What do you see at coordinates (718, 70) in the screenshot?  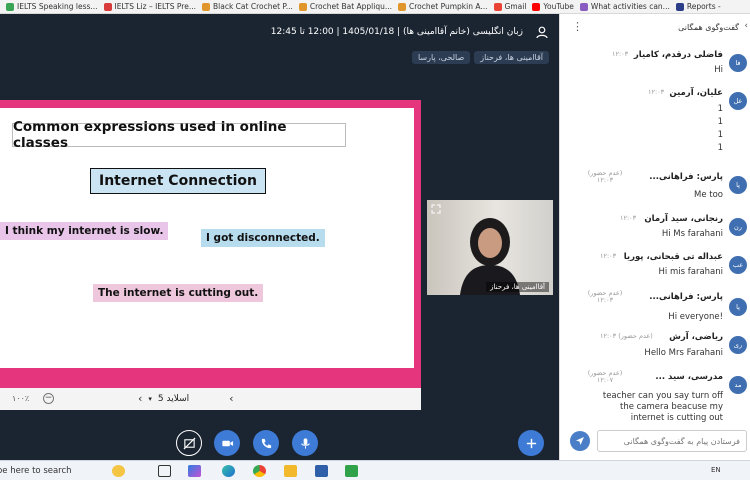 I see `message-text: Hi` at bounding box center [718, 70].